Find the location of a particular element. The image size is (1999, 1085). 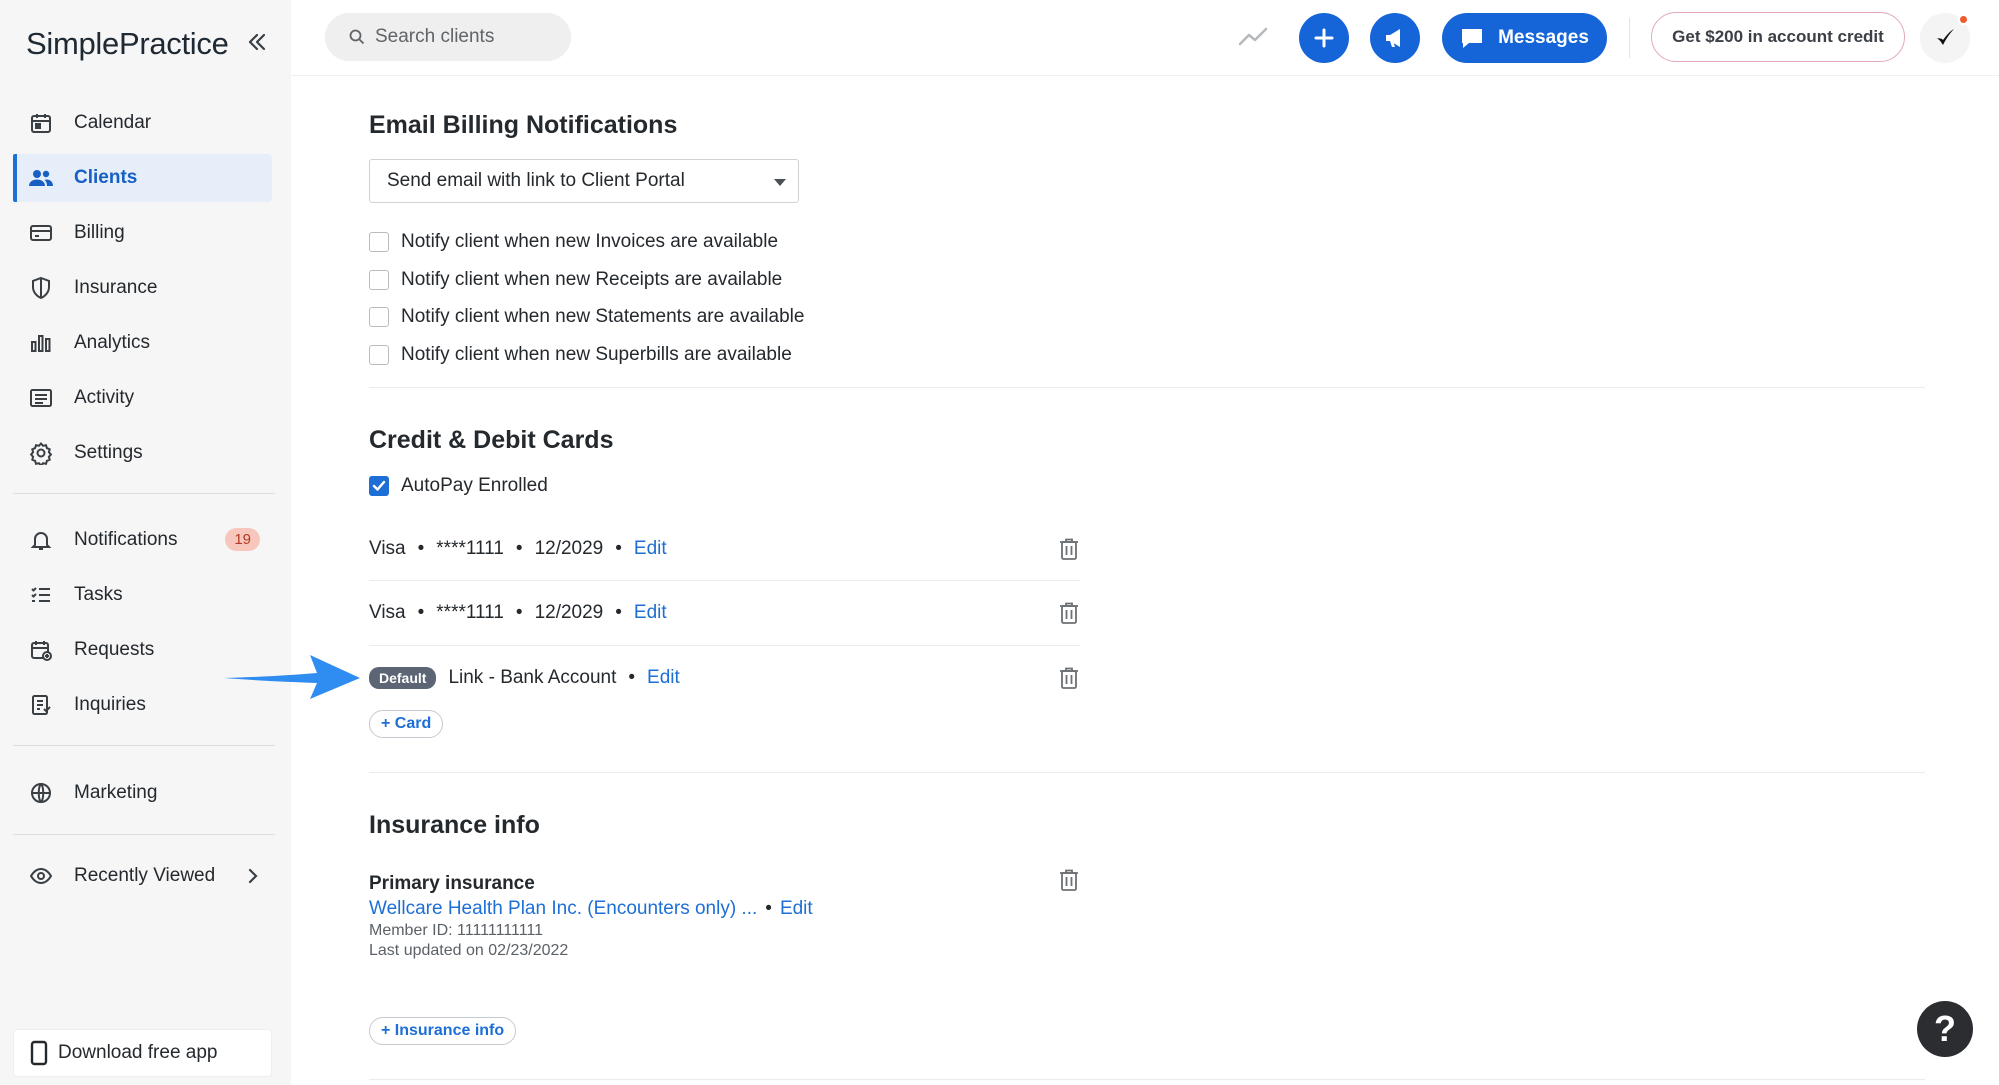

sidebar-item-calendar: Calendar is located at coordinates (142, 123).